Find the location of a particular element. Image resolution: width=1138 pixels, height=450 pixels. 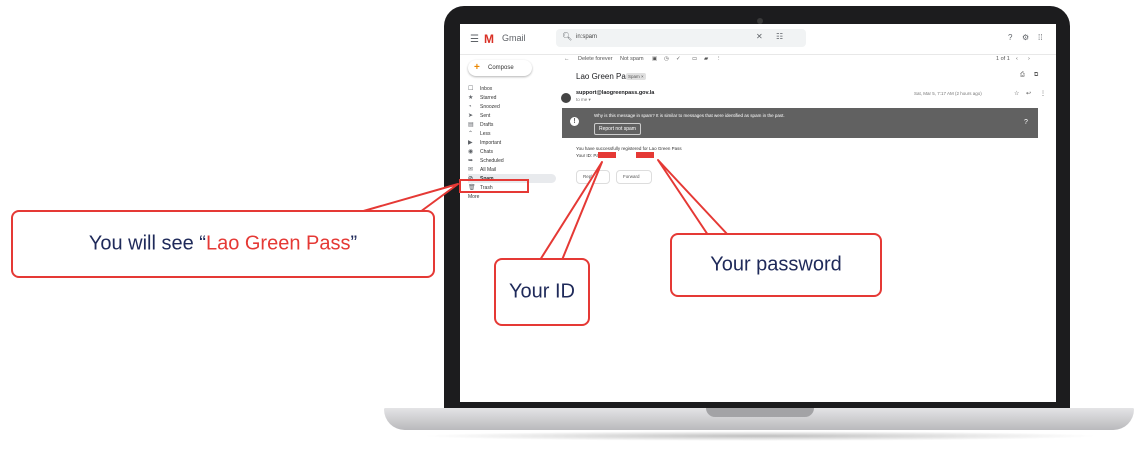

callout-your-id: Your ID is located at coordinates (542, 292).